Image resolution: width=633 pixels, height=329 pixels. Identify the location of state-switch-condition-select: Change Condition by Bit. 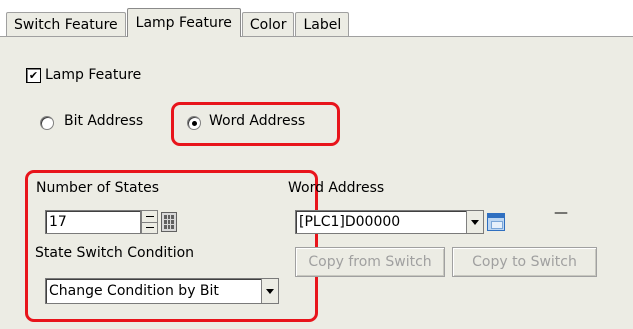
(162, 291).